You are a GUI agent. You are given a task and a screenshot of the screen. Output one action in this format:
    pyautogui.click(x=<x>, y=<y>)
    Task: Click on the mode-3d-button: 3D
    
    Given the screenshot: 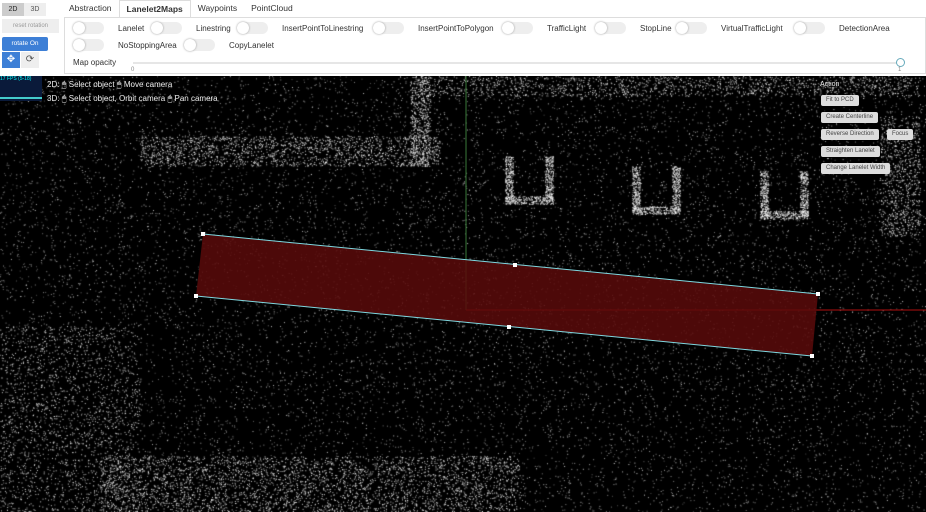 What is the action you would take?
    pyautogui.click(x=35, y=9)
    